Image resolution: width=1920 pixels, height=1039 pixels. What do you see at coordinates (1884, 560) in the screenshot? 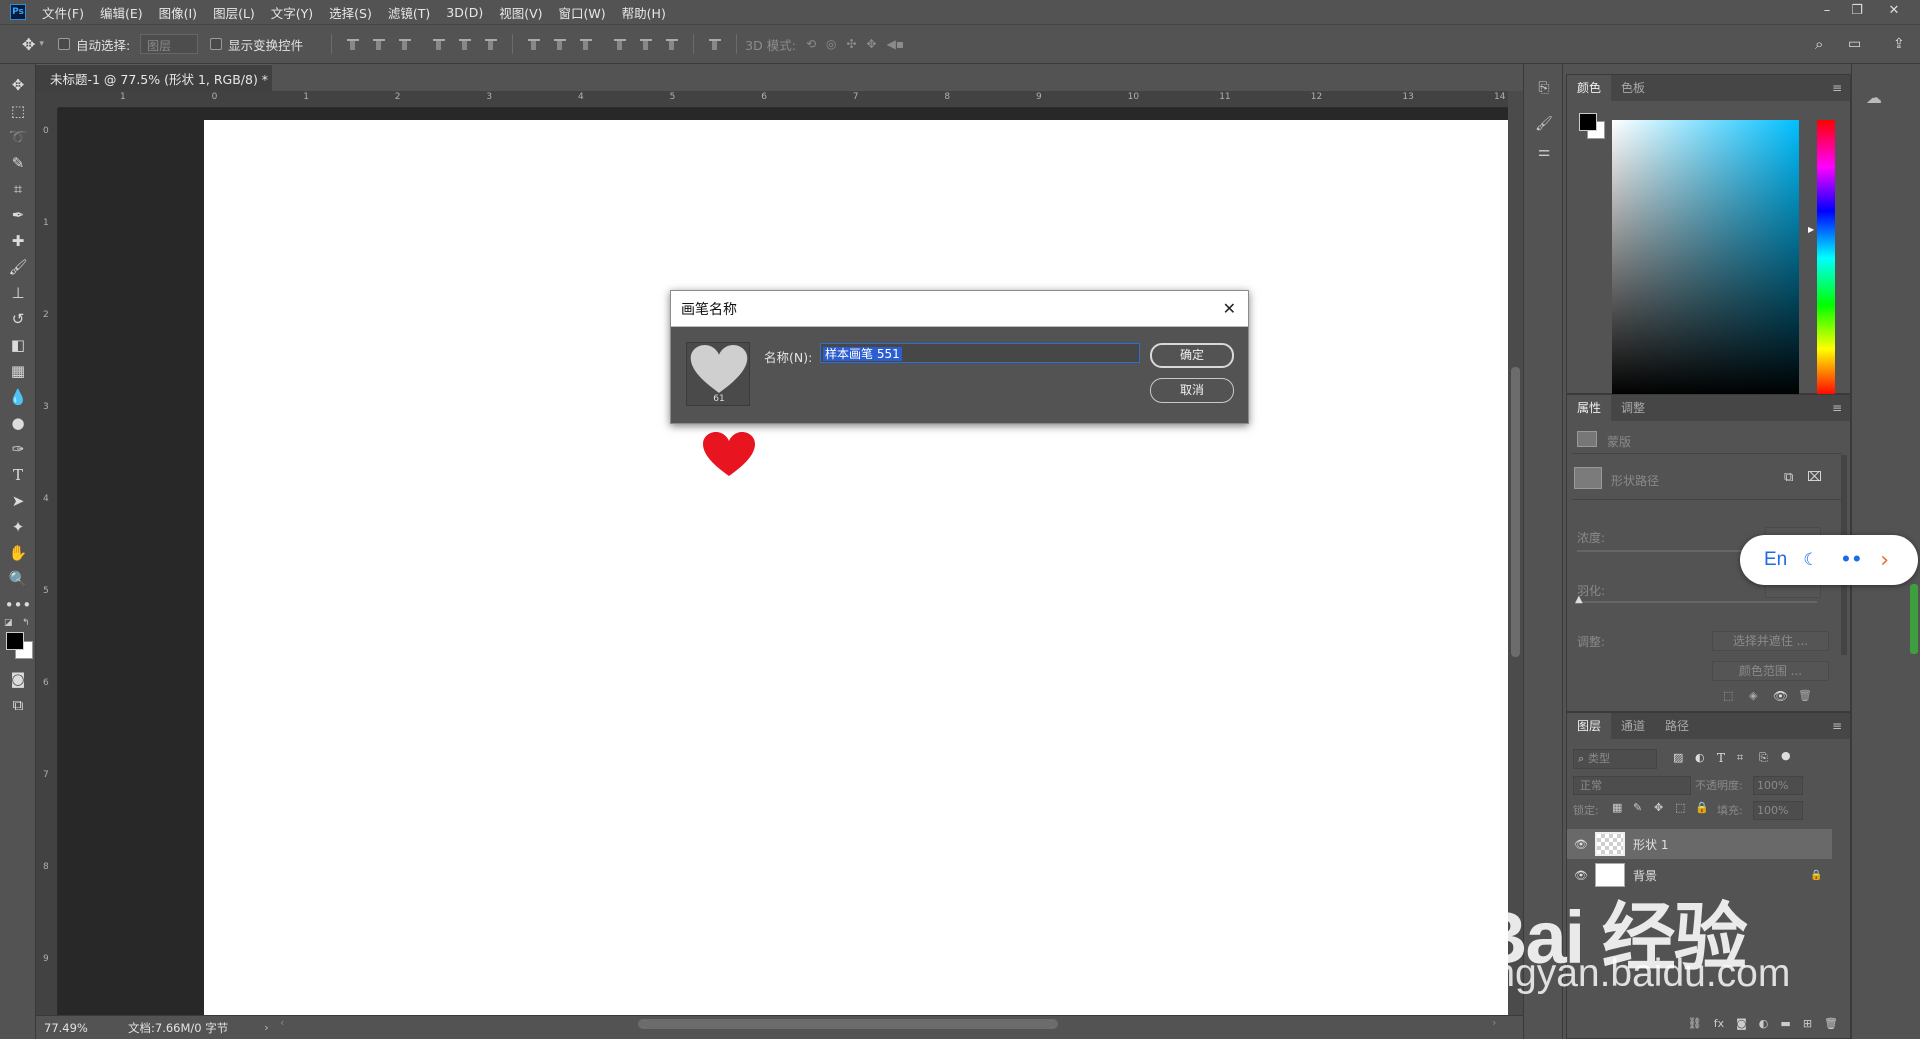
I see `expand-chevron-icon: ›` at bounding box center [1884, 560].